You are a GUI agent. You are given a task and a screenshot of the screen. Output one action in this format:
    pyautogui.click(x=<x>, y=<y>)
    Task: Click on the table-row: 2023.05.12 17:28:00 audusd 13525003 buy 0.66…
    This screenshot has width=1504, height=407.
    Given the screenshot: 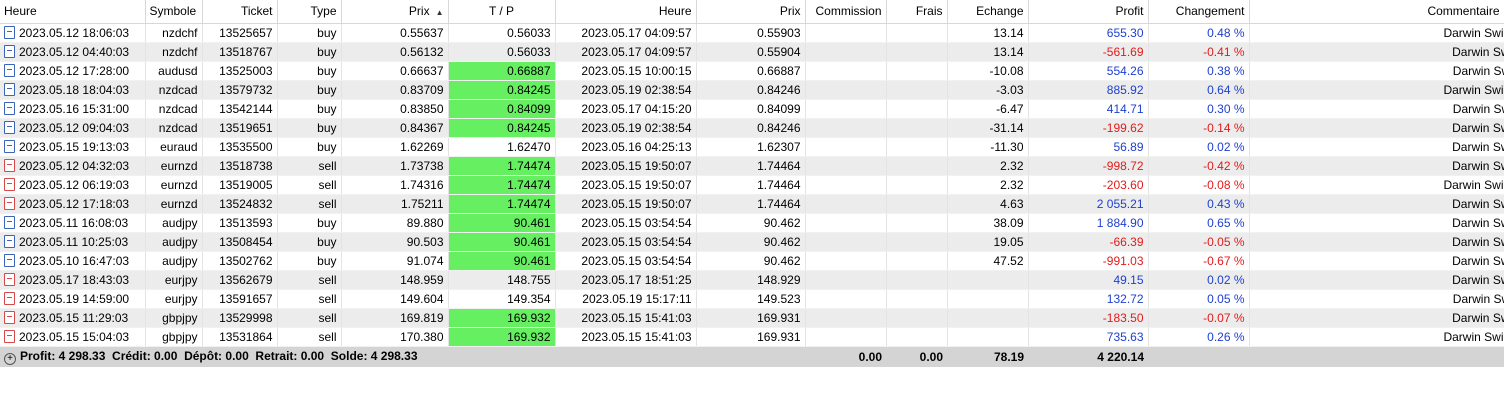 What is the action you would take?
    pyautogui.click(x=752, y=71)
    